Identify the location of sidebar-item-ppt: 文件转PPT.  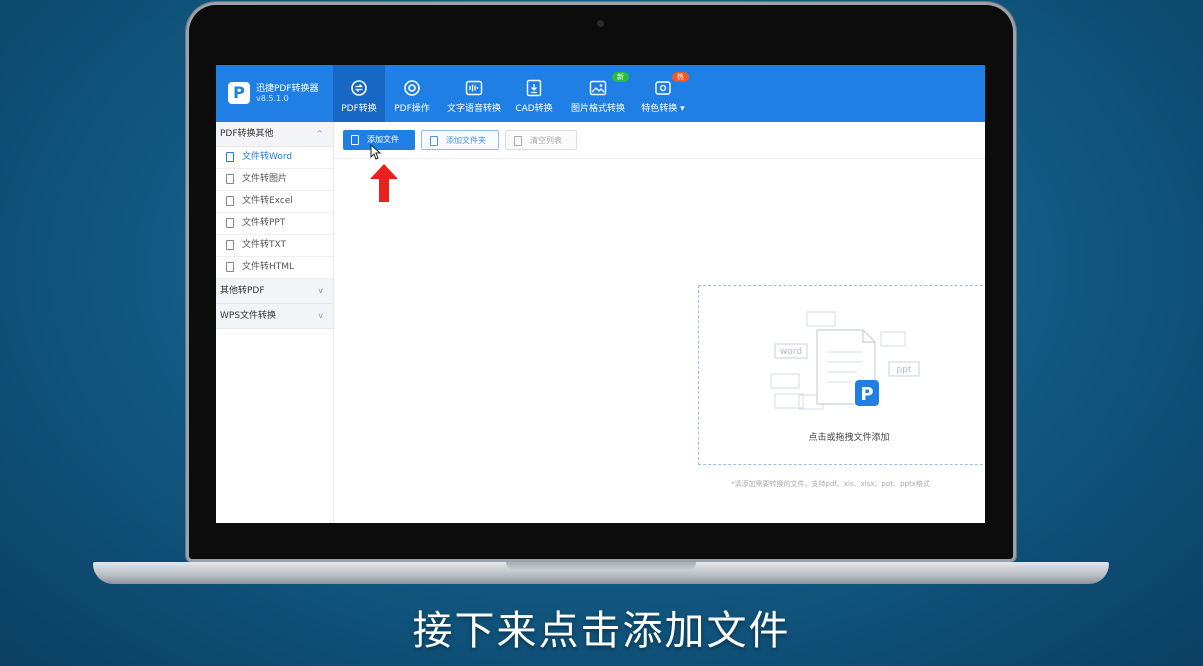
(274, 224).